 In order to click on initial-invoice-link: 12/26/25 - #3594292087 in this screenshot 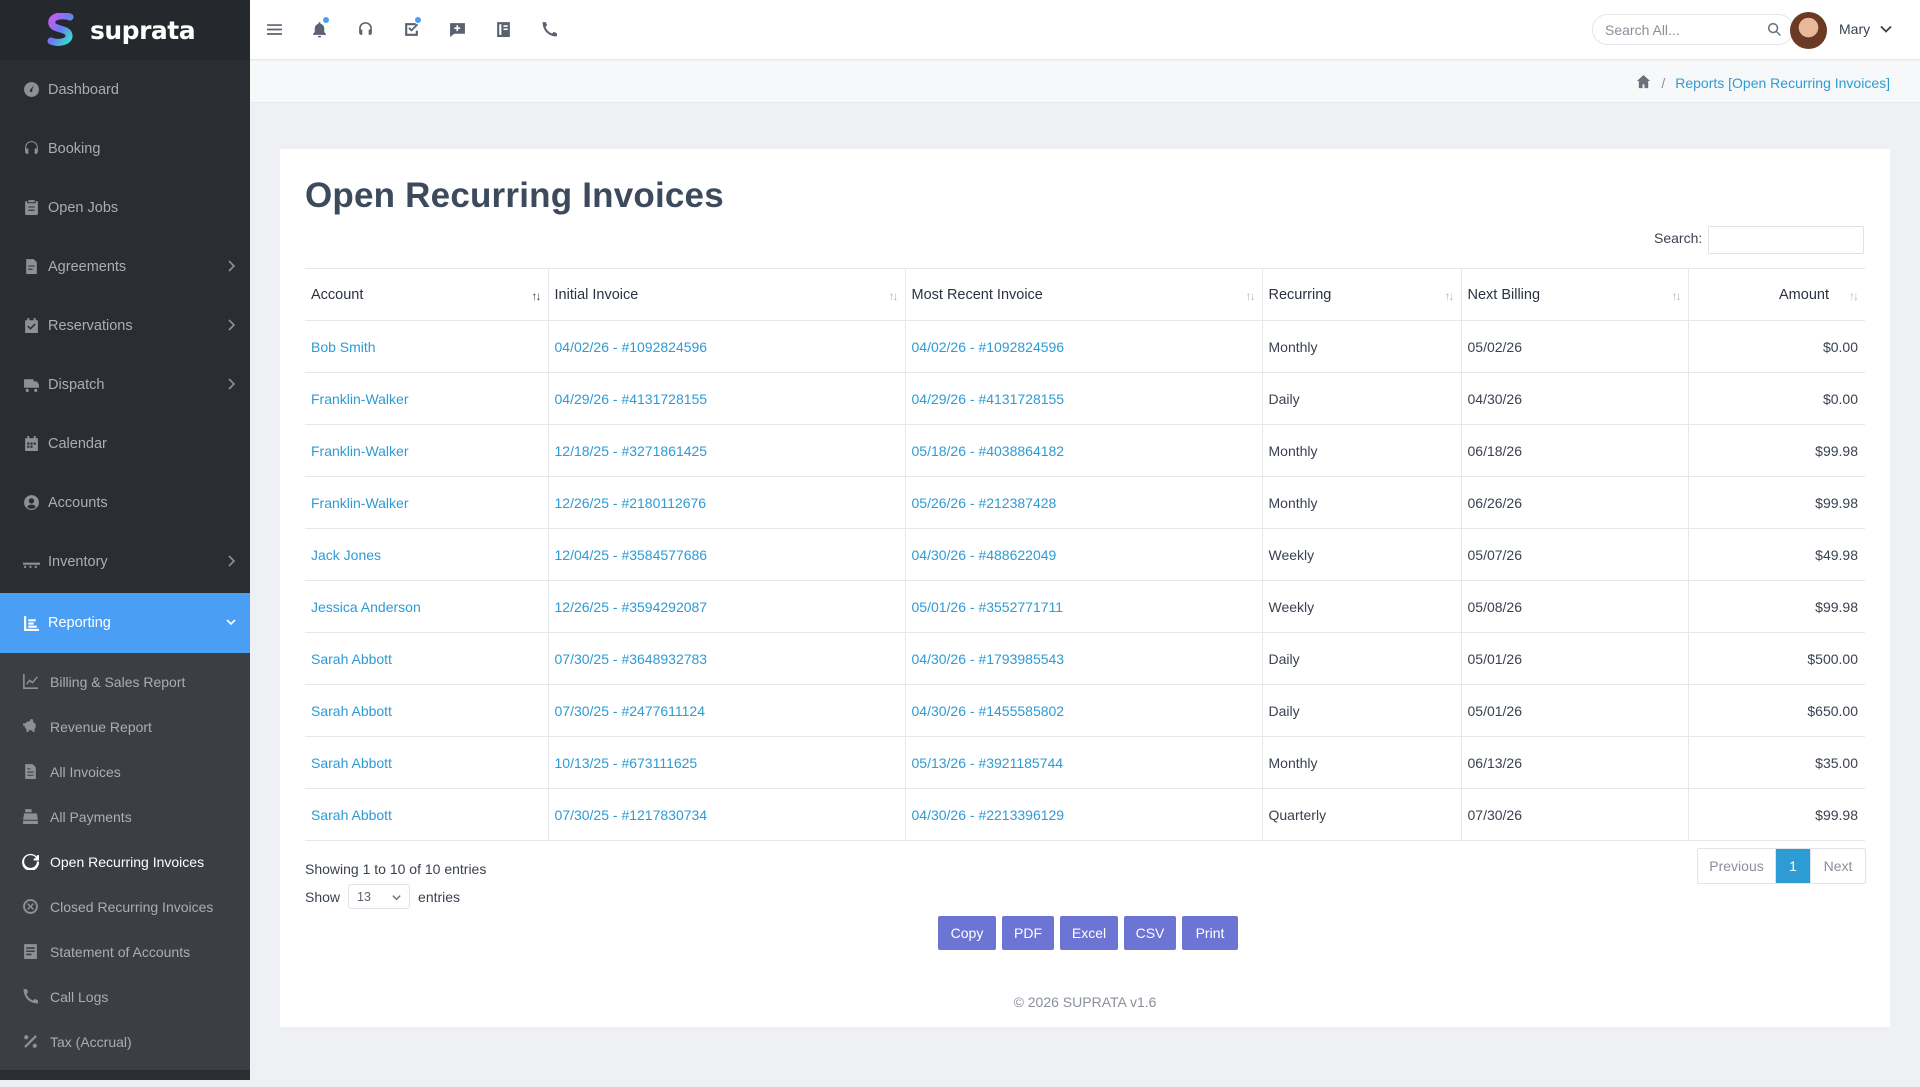, I will do `click(631, 607)`.